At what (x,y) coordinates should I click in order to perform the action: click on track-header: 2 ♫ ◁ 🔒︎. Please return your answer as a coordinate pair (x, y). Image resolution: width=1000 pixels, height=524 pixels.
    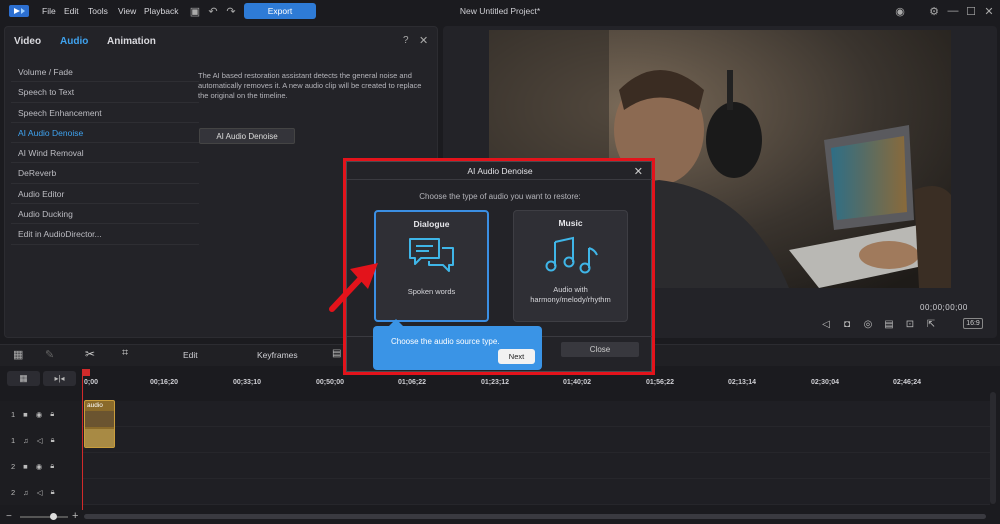
    Looking at the image, I should click on (41, 492).